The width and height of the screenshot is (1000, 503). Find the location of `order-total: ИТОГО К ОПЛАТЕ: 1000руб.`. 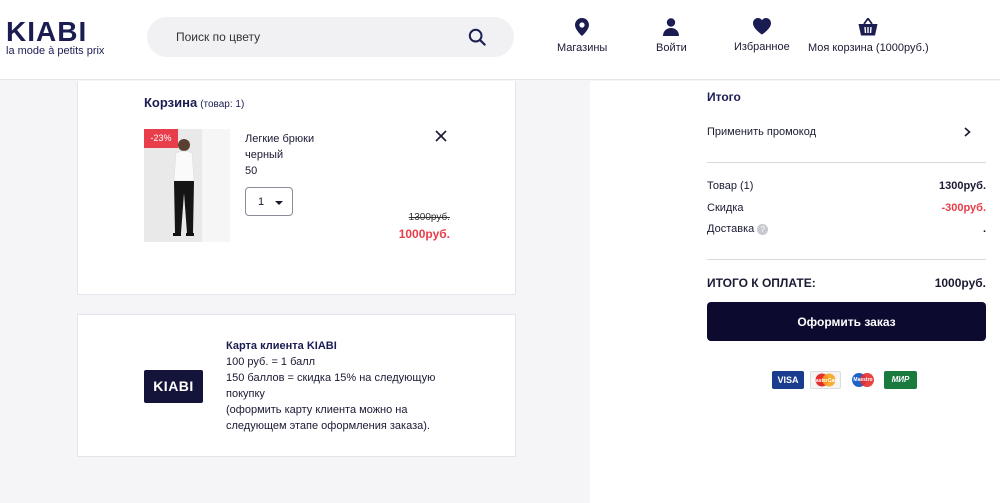

order-total: ИТОГО К ОПЛАТЕ: 1000руб. is located at coordinates (846, 283).